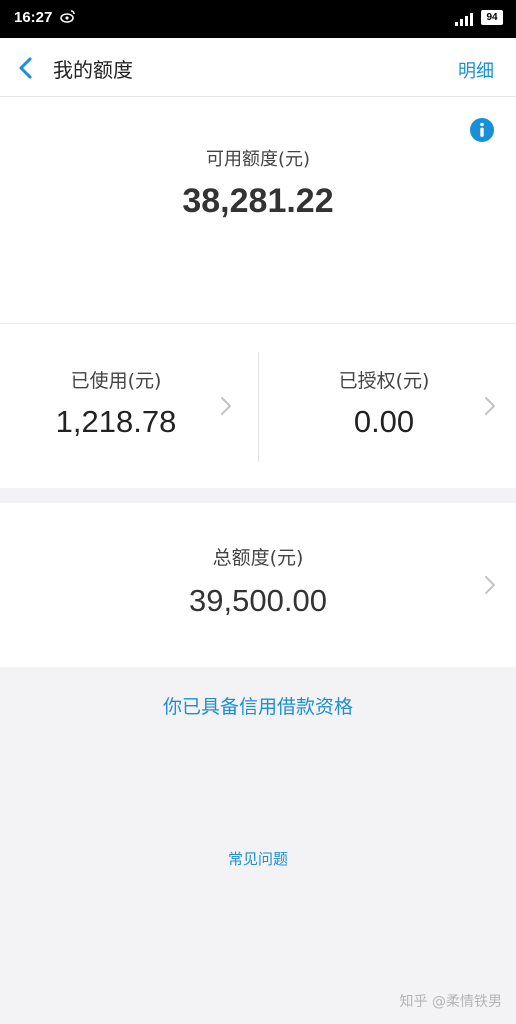 The image size is (516, 1024). I want to click on page-title: 我的额度, so click(93, 70).